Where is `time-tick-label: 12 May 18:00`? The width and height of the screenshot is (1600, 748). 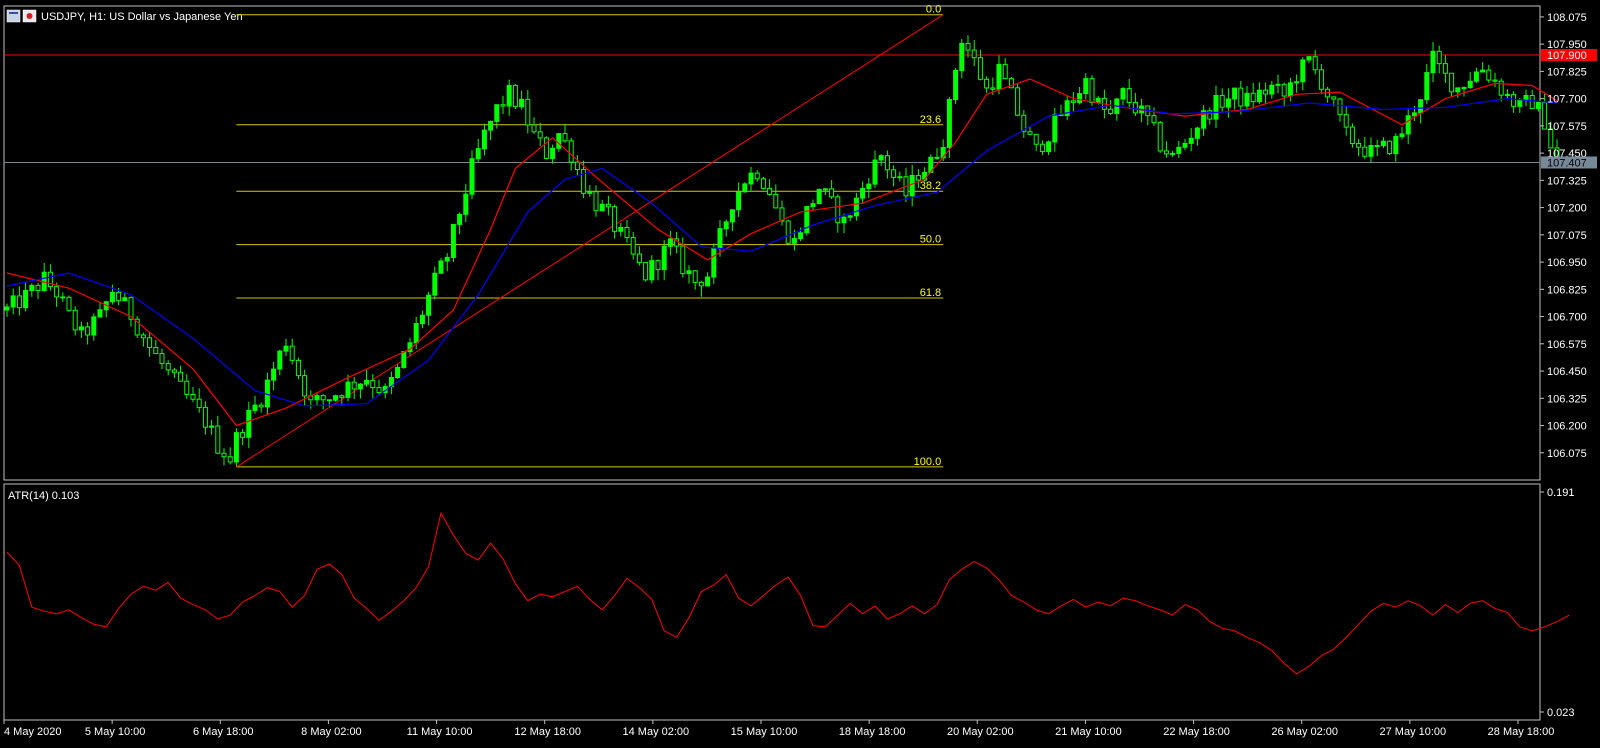
time-tick-label: 12 May 18:00 is located at coordinates (547, 732).